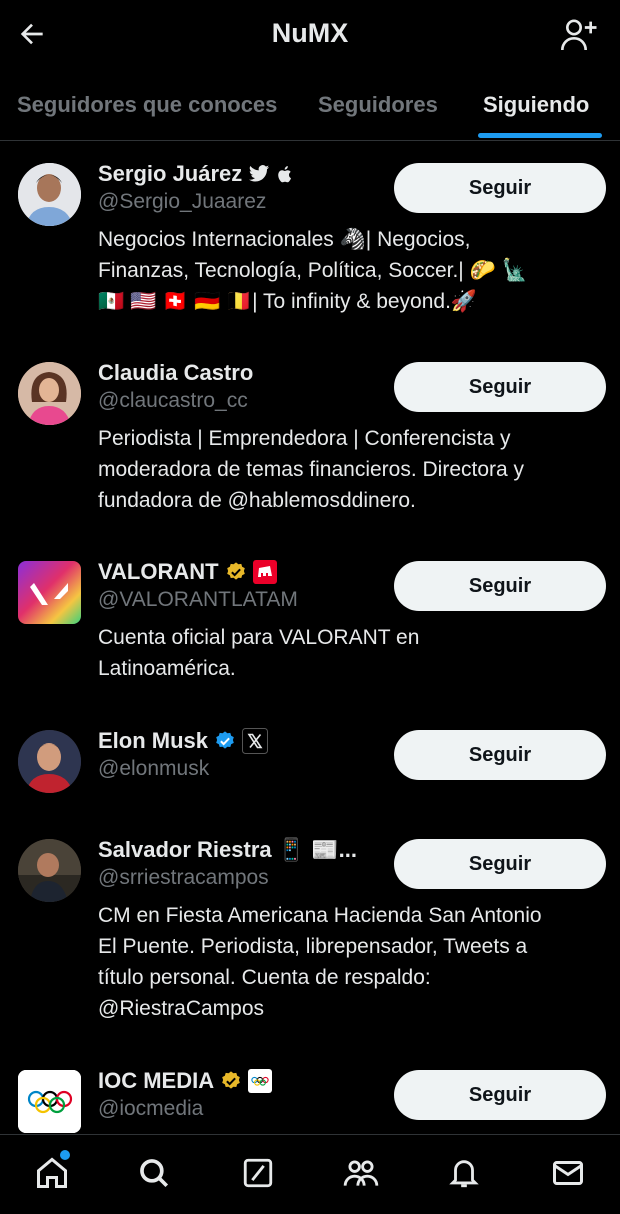 The width and height of the screenshot is (620, 1214). Describe the element at coordinates (181, 1008) in the screenshot. I see `bio-line: @RiestraCampos` at that location.